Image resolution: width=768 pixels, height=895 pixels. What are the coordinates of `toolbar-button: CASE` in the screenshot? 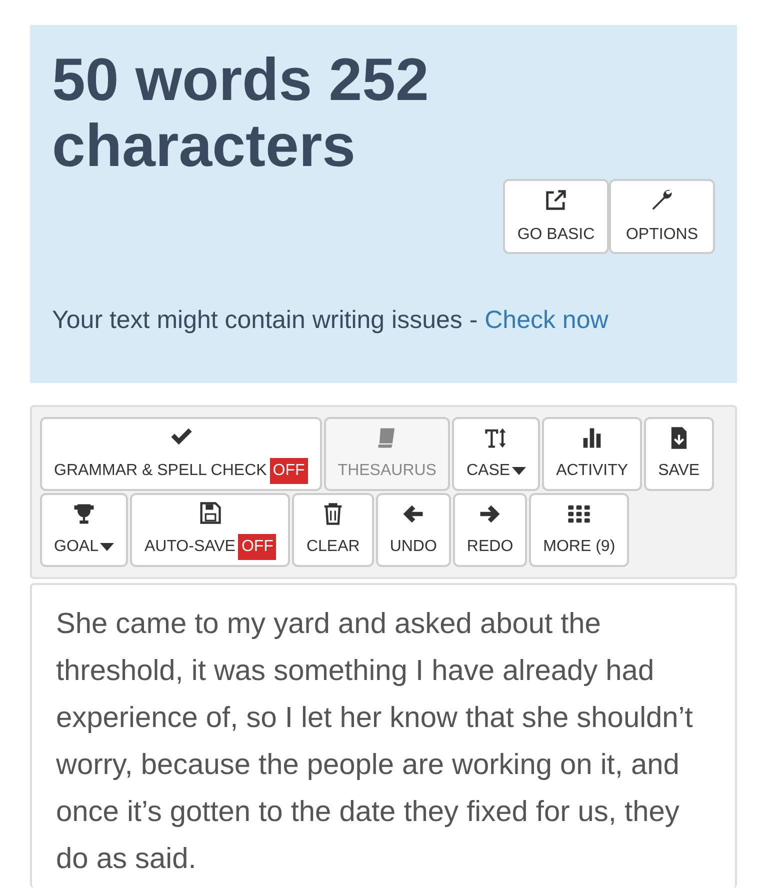 It's located at (496, 454).